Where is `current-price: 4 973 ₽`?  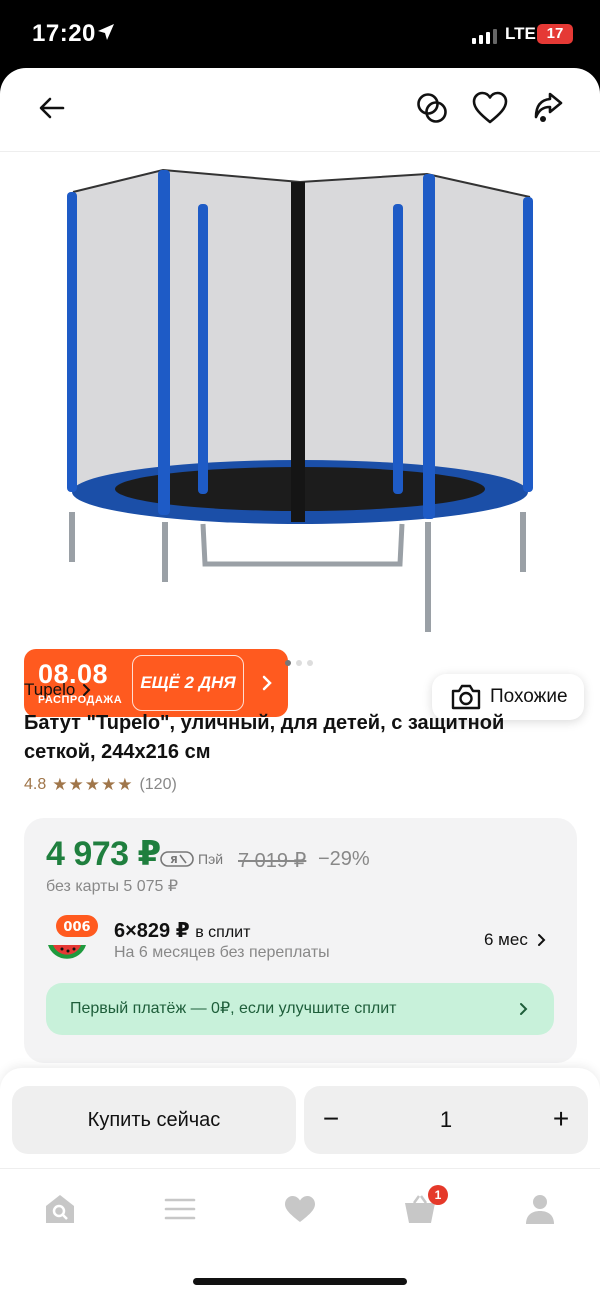 current-price: 4 973 ₽ is located at coordinates (103, 854).